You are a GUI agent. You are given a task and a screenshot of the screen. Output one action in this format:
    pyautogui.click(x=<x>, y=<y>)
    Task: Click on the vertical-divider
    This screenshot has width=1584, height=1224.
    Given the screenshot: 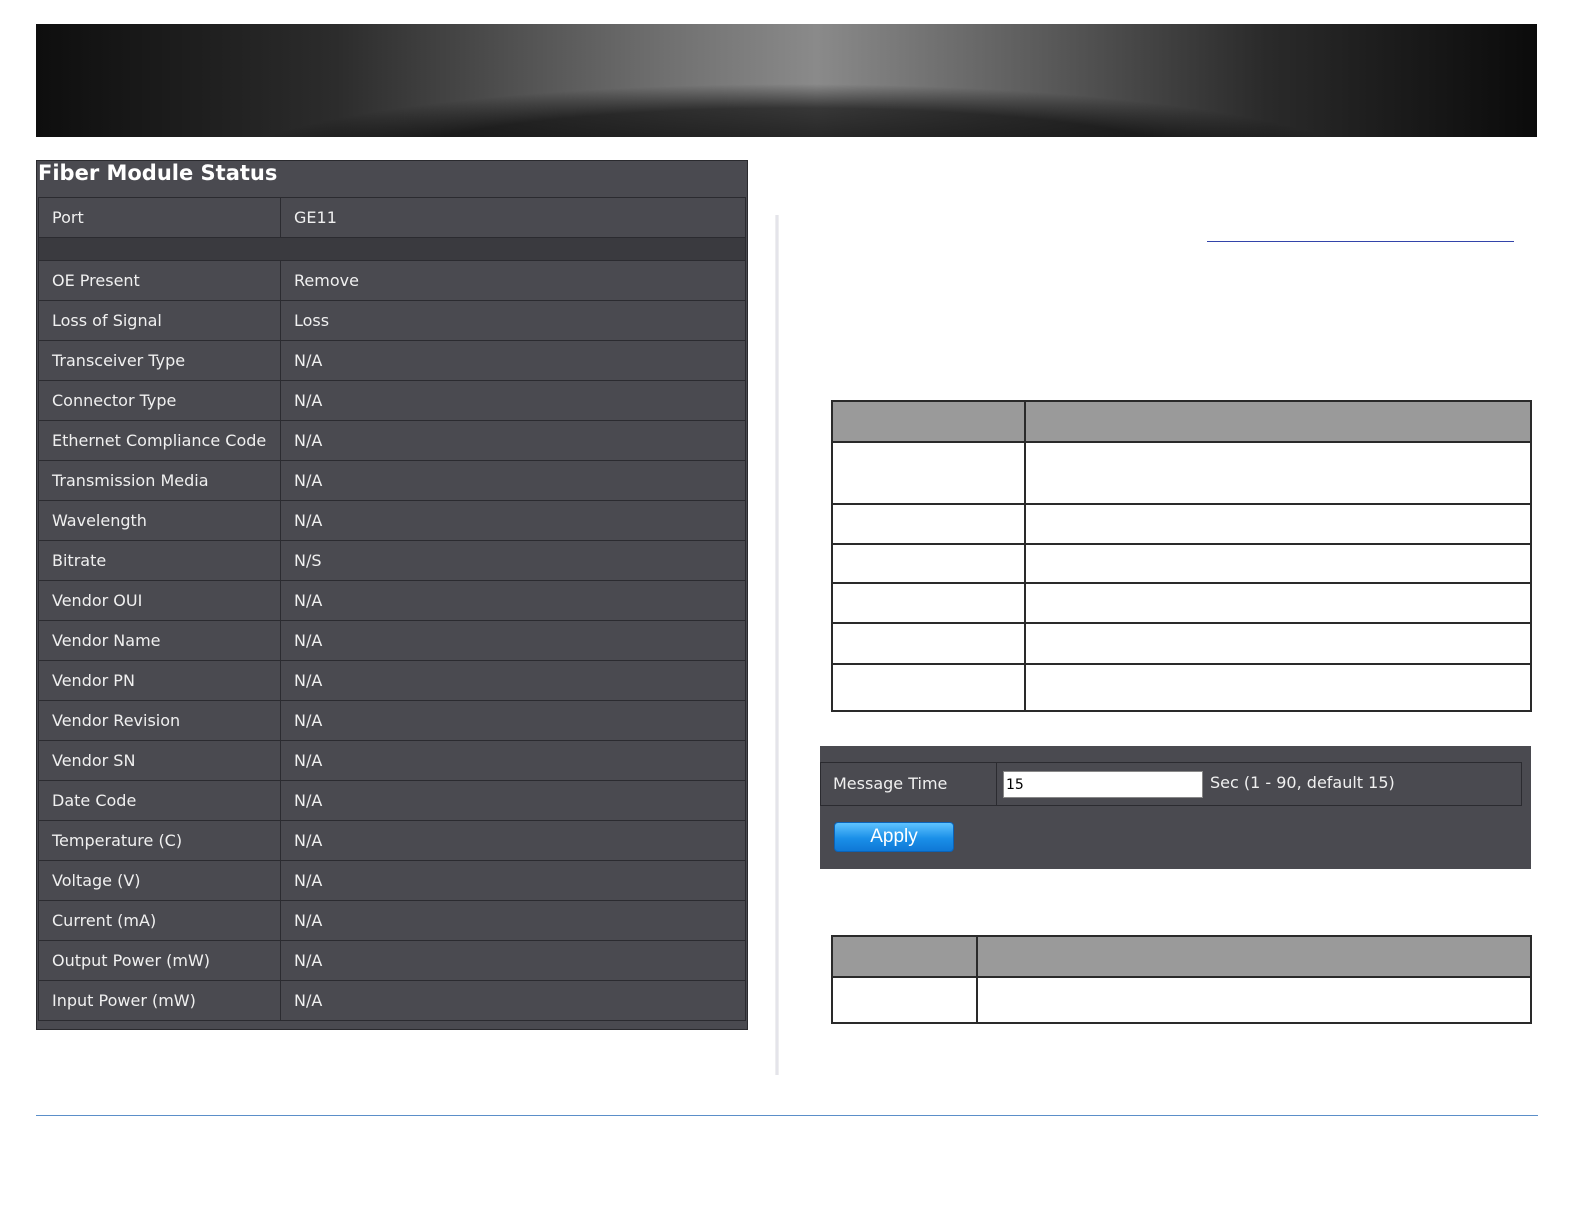 What is the action you would take?
    pyautogui.click(x=777, y=645)
    